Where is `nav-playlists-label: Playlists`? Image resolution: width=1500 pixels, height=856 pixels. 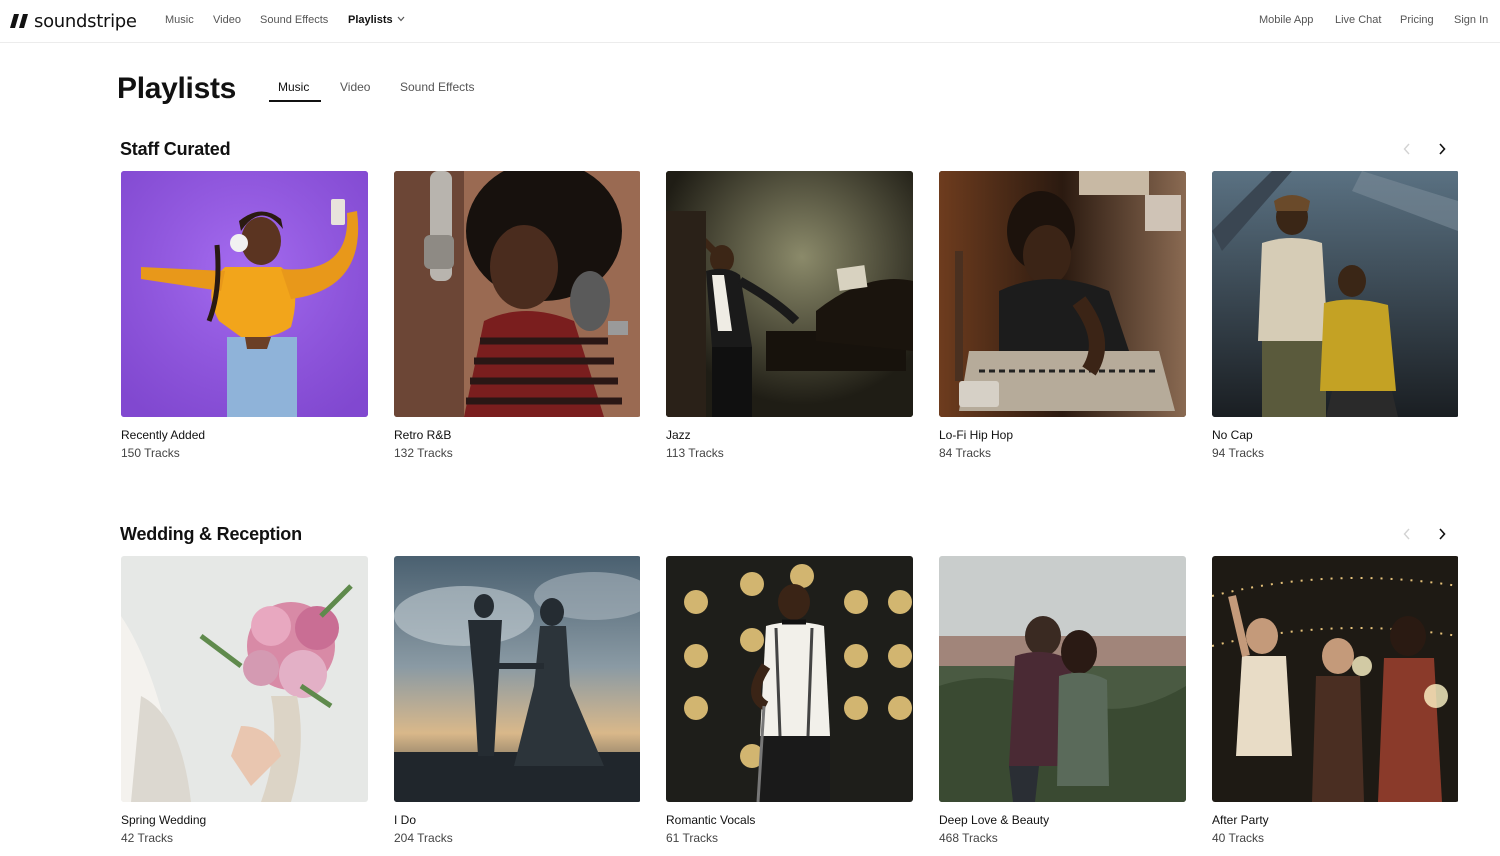 nav-playlists-label: Playlists is located at coordinates (370, 20).